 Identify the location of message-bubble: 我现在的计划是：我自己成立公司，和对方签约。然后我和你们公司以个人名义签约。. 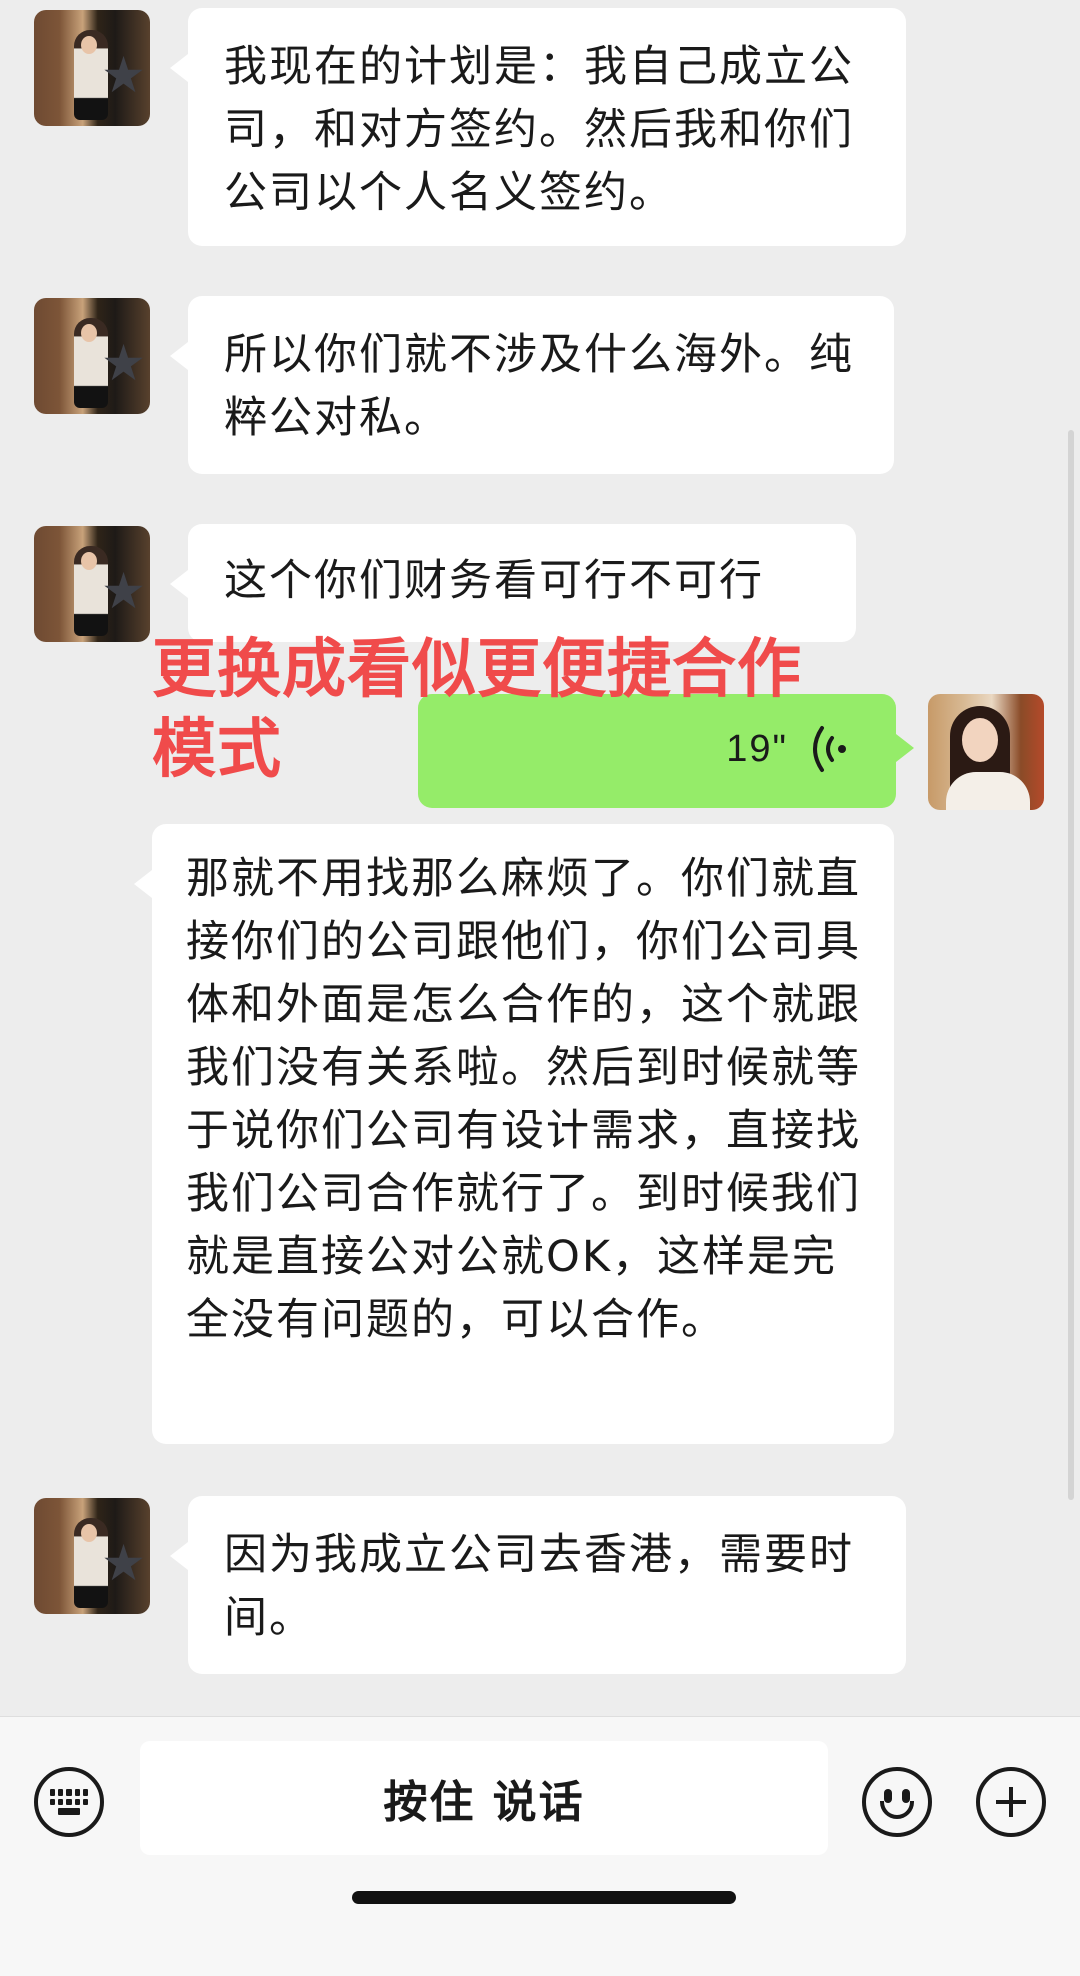
(538, 127).